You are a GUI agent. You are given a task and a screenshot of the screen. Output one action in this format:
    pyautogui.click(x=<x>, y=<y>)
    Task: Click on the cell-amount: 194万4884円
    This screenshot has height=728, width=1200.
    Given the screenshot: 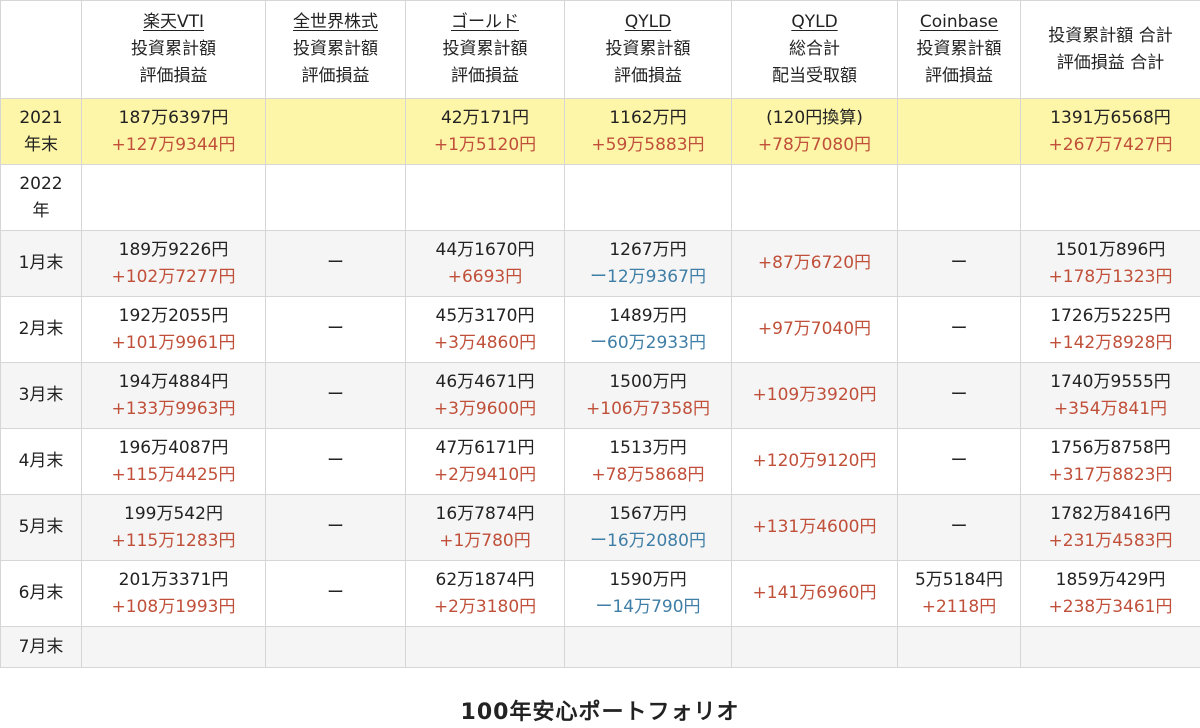 What is the action you would take?
    pyautogui.click(x=173, y=381)
    